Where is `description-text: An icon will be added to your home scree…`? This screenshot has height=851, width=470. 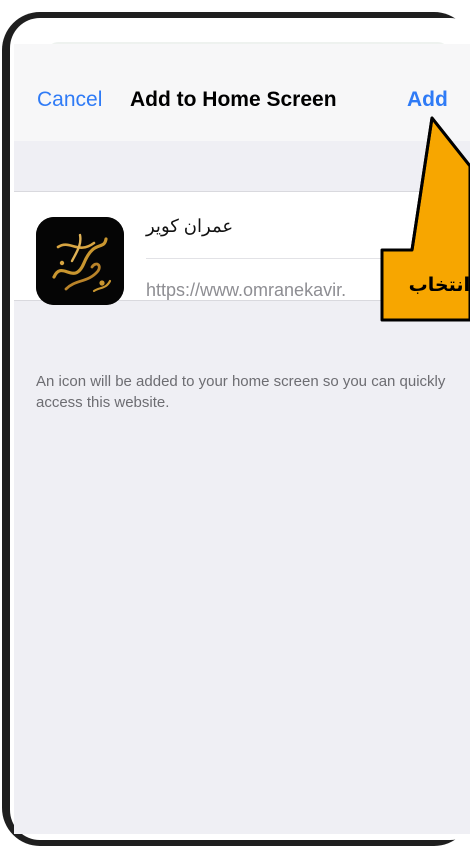
description-text: An icon will be added to your home scree… is located at coordinates (241, 392).